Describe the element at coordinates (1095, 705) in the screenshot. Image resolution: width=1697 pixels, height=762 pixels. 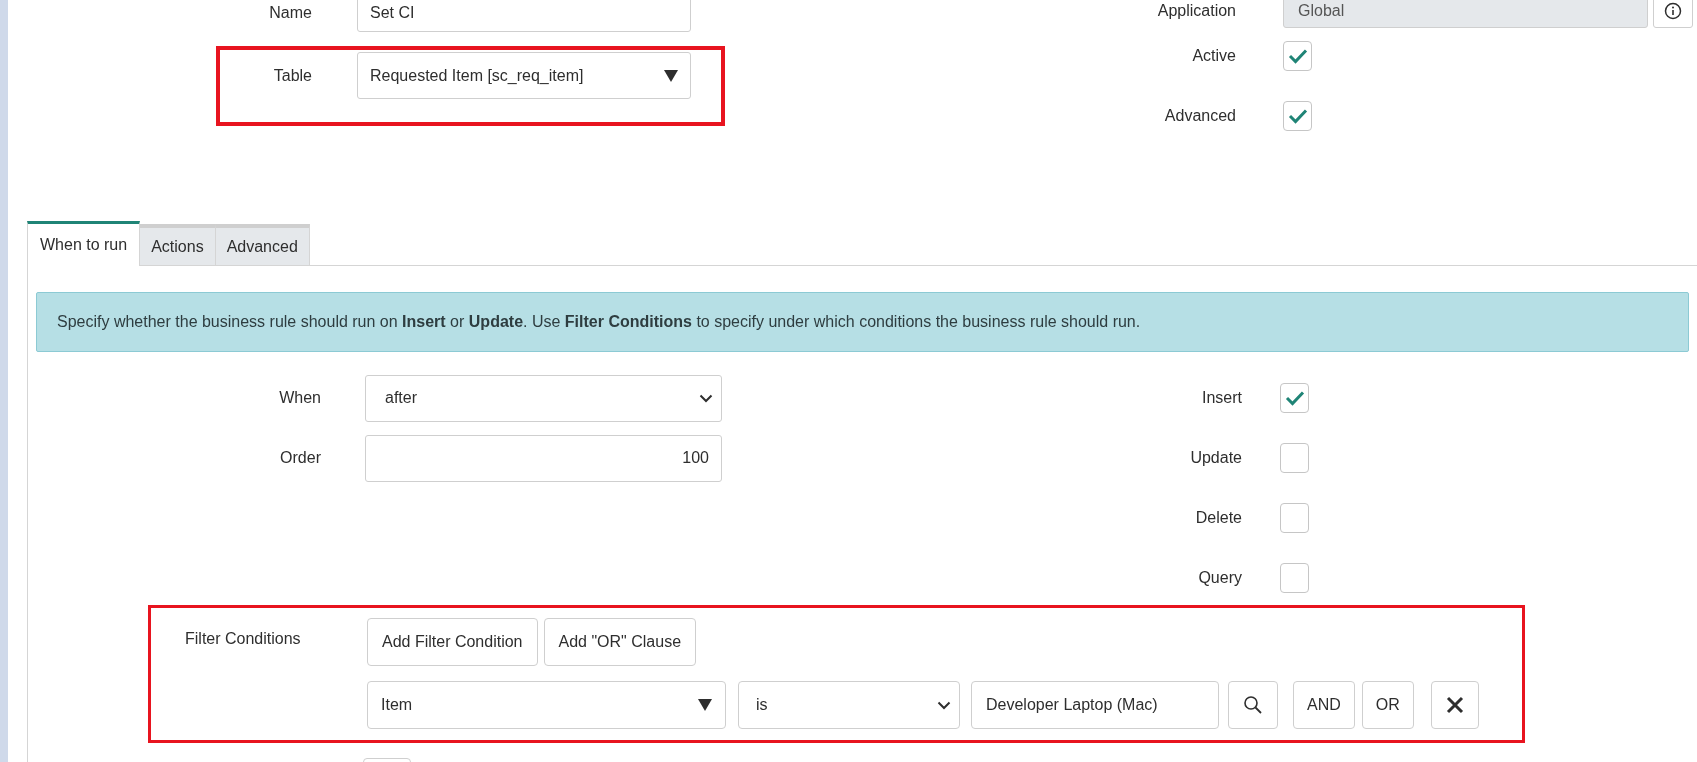
I see `text-field: Developer Laptop (Mac)` at that location.